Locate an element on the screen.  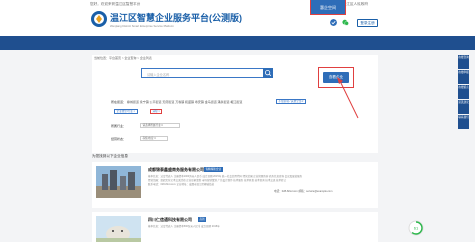
status-filter-row: 经营状态： is located at coordinates (118, 139).